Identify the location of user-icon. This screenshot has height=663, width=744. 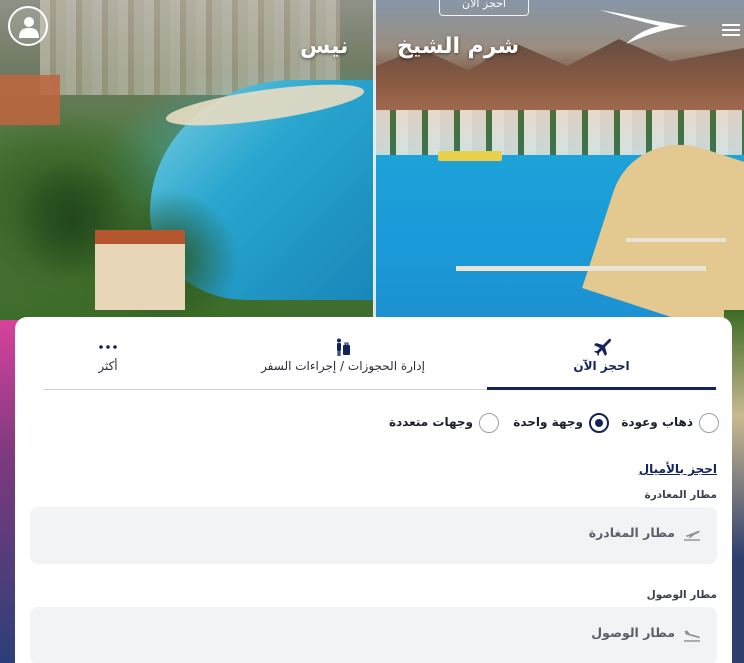
(29, 27).